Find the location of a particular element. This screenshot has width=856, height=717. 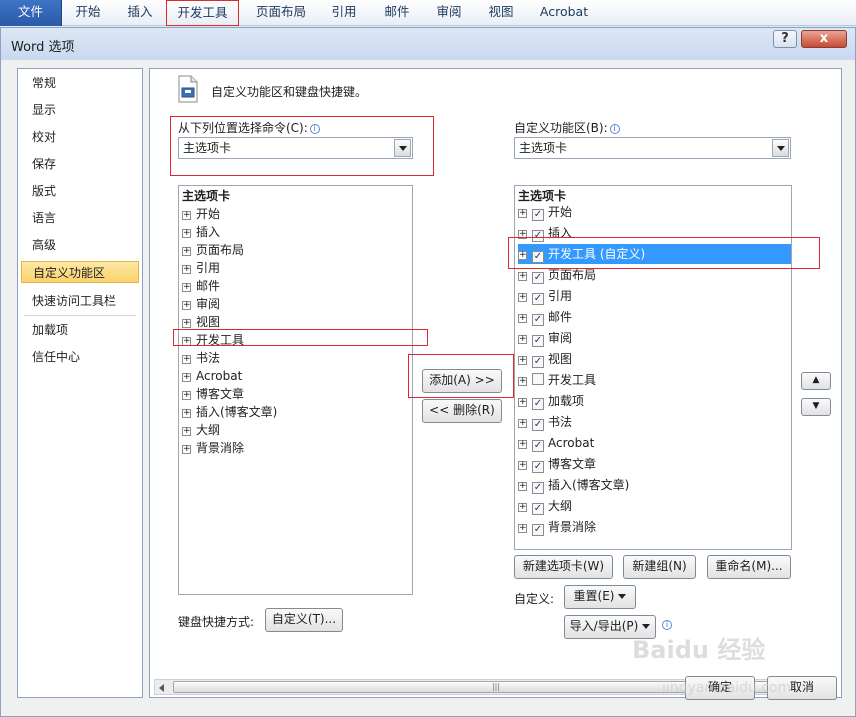

ribbon-tab-acrobat: Acrobat is located at coordinates (564, 13).